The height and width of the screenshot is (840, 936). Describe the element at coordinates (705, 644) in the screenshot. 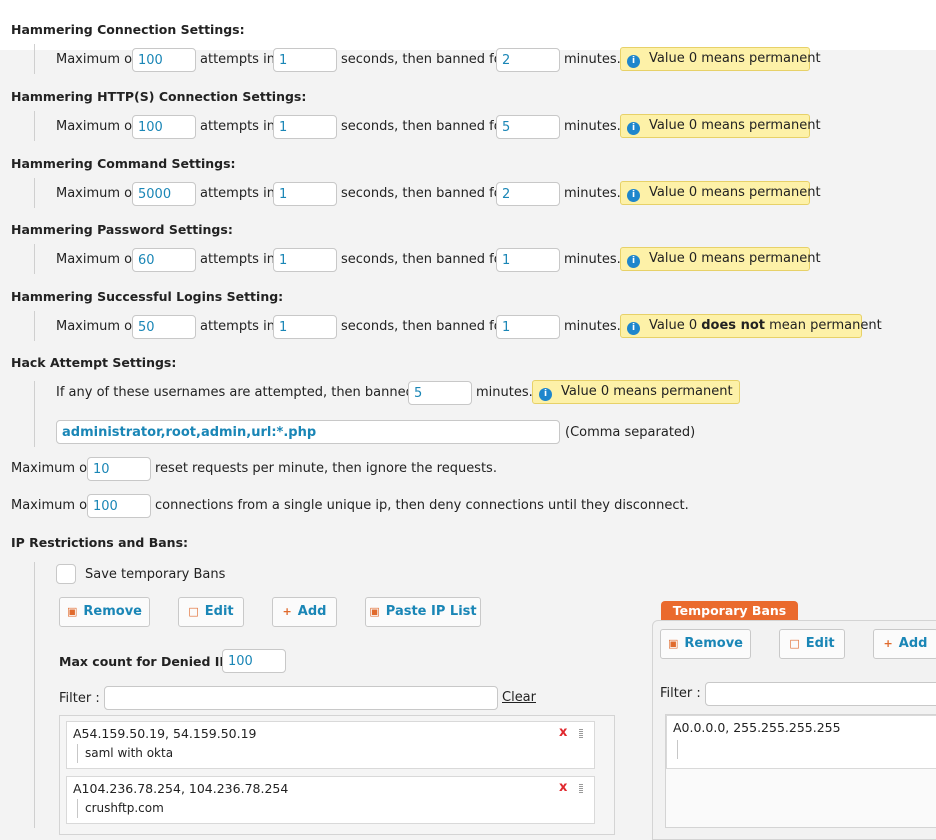

I see `temp-remove-button: ▣ Remove` at that location.